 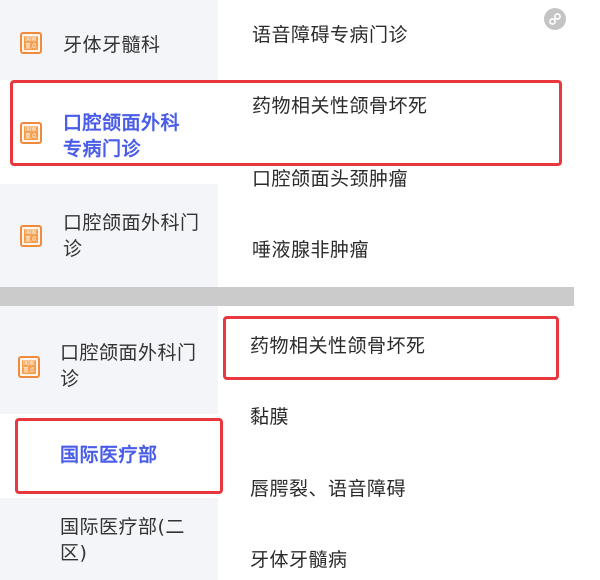 I want to click on sidebar-item-international-medical-2: 国际医疗部(二区), so click(x=109, y=540).